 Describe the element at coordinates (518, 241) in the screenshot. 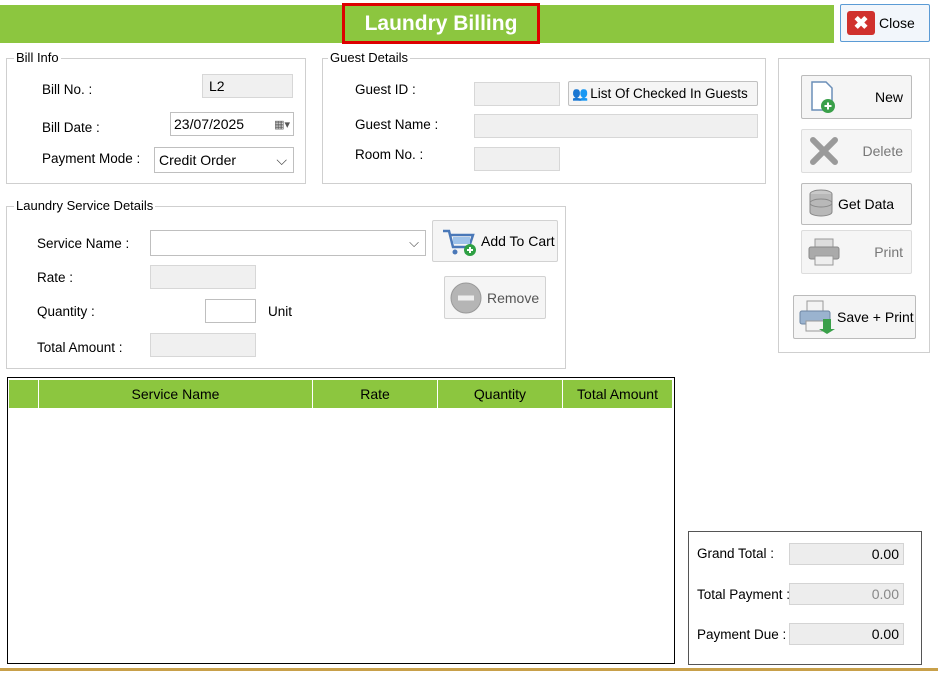

I see `add-to-cart-label: Add To Cart` at that location.